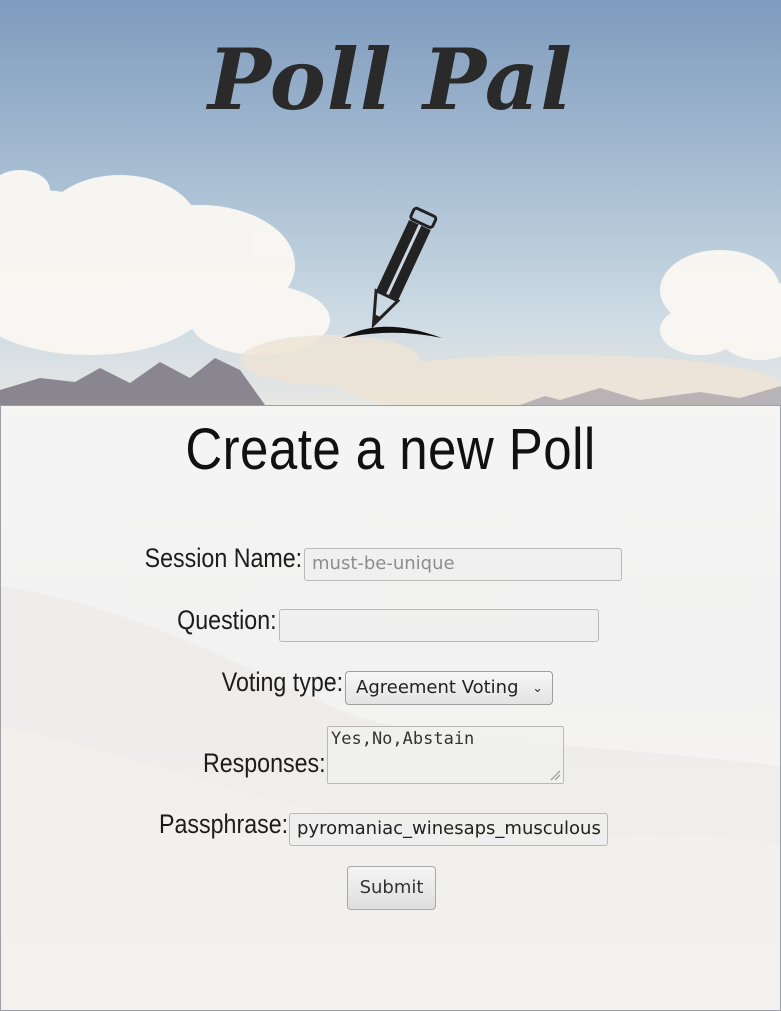 This screenshot has height=1011, width=781. Describe the element at coordinates (463, 564) in the screenshot. I see `session-name-input: must-be-unique` at that location.